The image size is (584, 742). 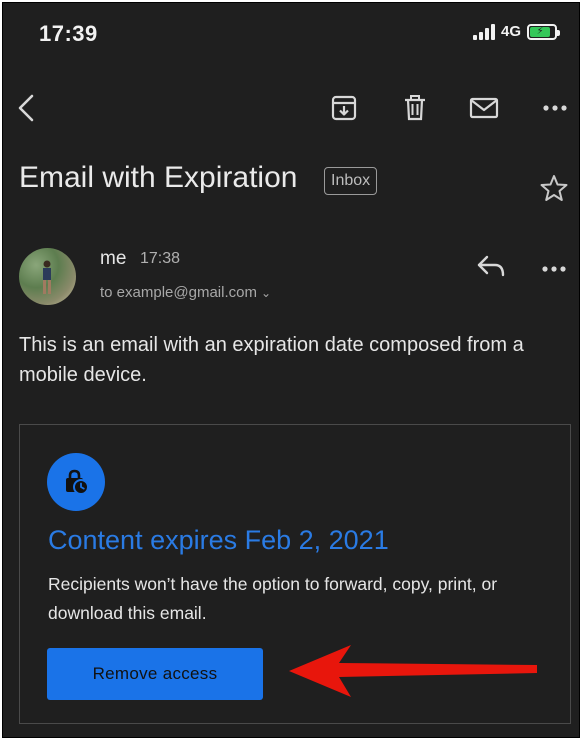 What do you see at coordinates (510, 31) in the screenshot?
I see `network-type: 4G` at bounding box center [510, 31].